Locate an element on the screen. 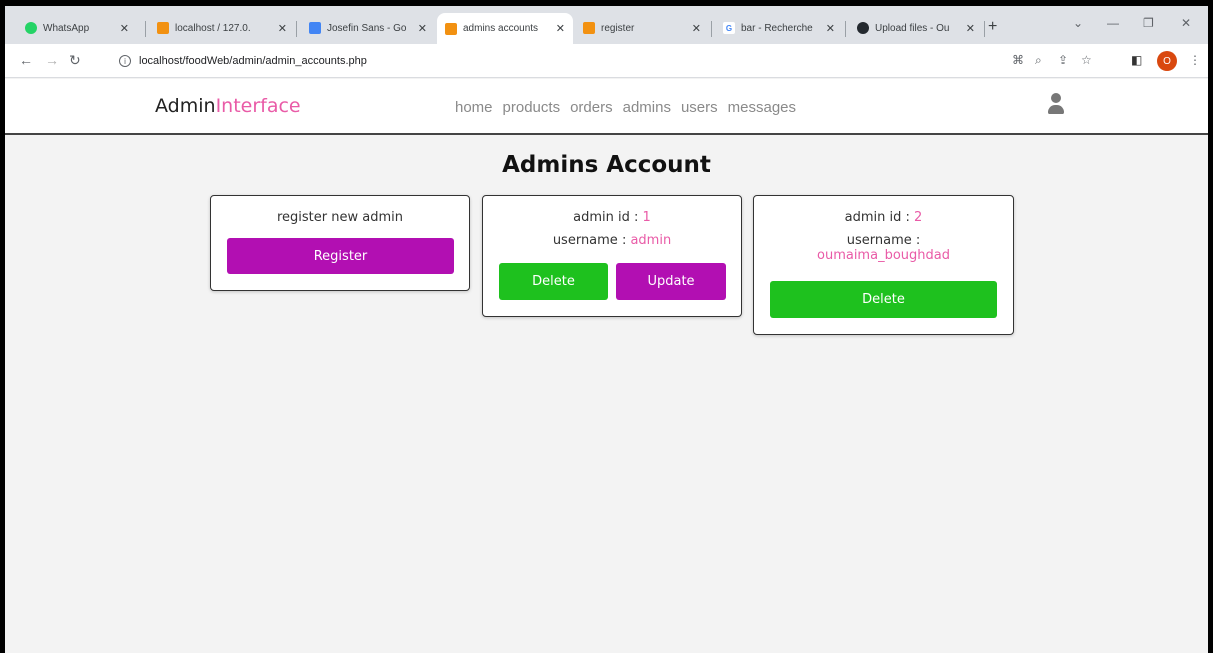 Image resolution: width=1213 pixels, height=653 pixels. register-card: register new admin Register is located at coordinates (340, 243).